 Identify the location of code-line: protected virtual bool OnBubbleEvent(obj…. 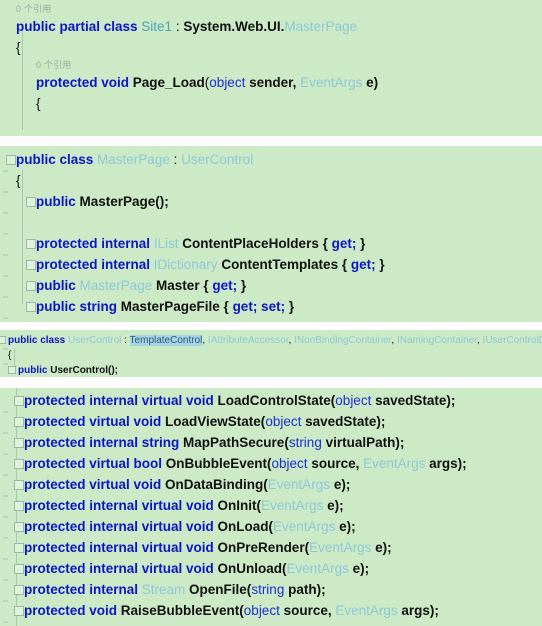
(271, 464).